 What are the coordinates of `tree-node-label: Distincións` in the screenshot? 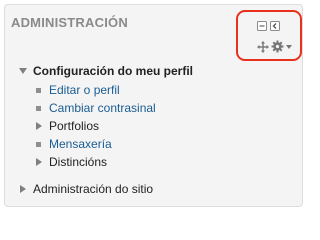 It's located at (78, 162).